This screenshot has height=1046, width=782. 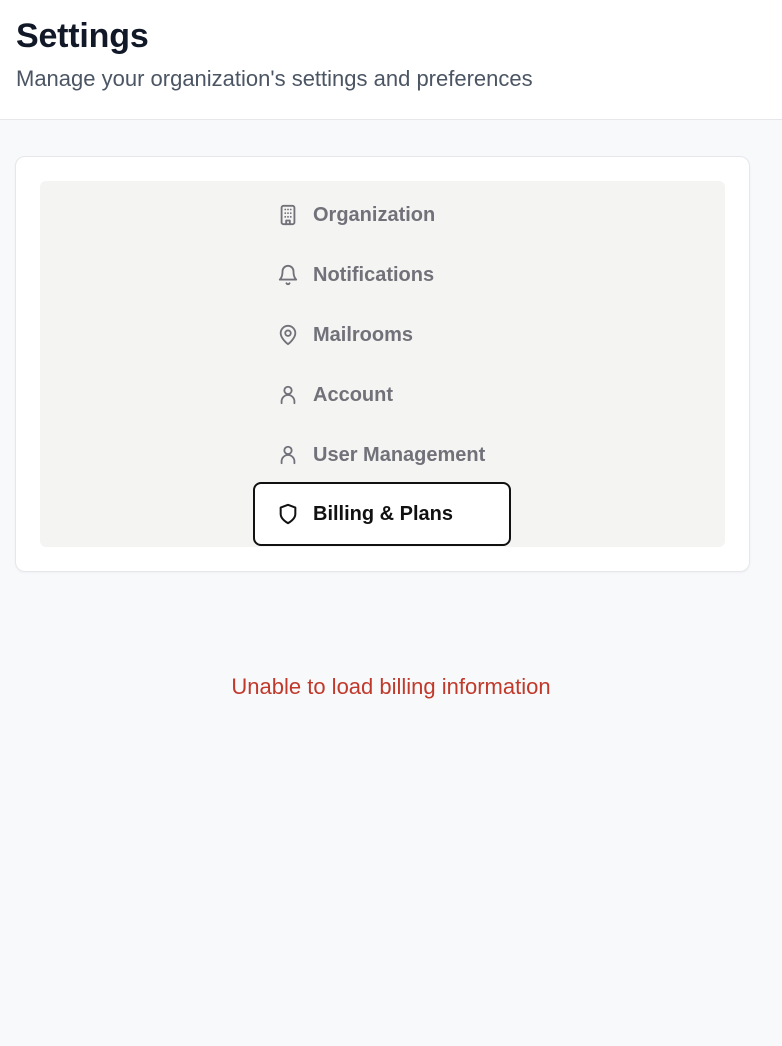 I want to click on nav-item-billing-plans: Billing & Plans, so click(x=382, y=514).